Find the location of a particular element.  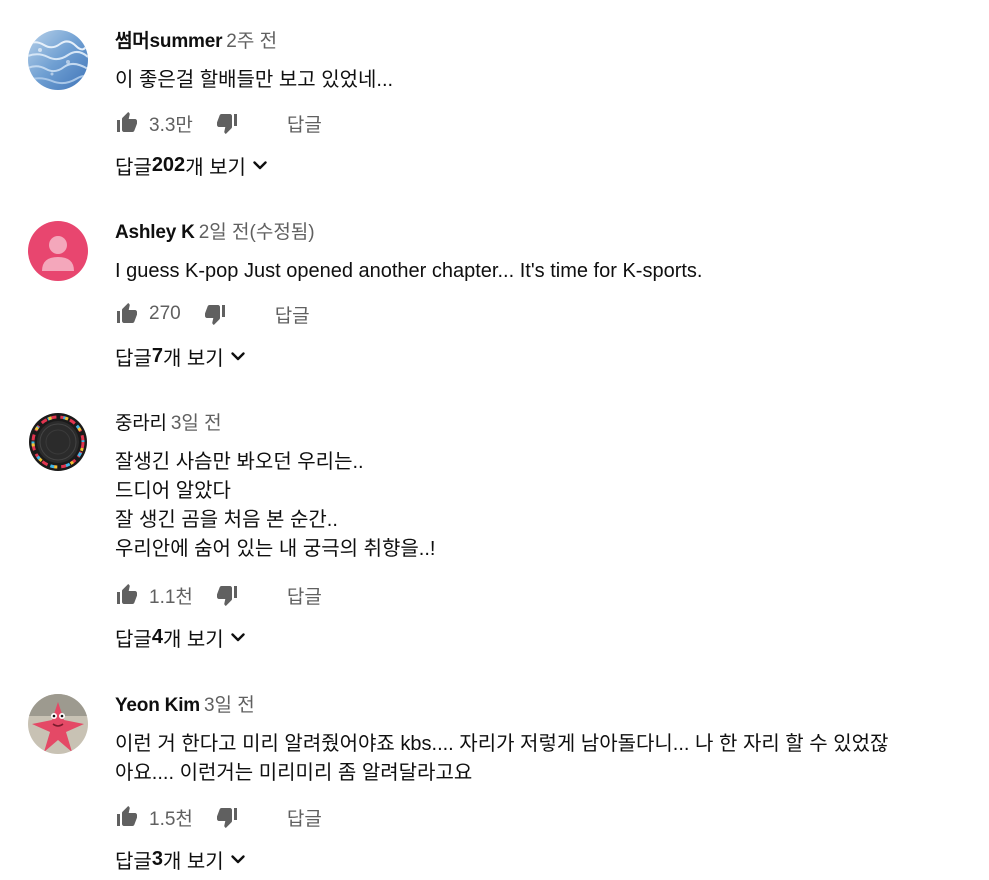

starfish-avatar-image is located at coordinates (58, 724).